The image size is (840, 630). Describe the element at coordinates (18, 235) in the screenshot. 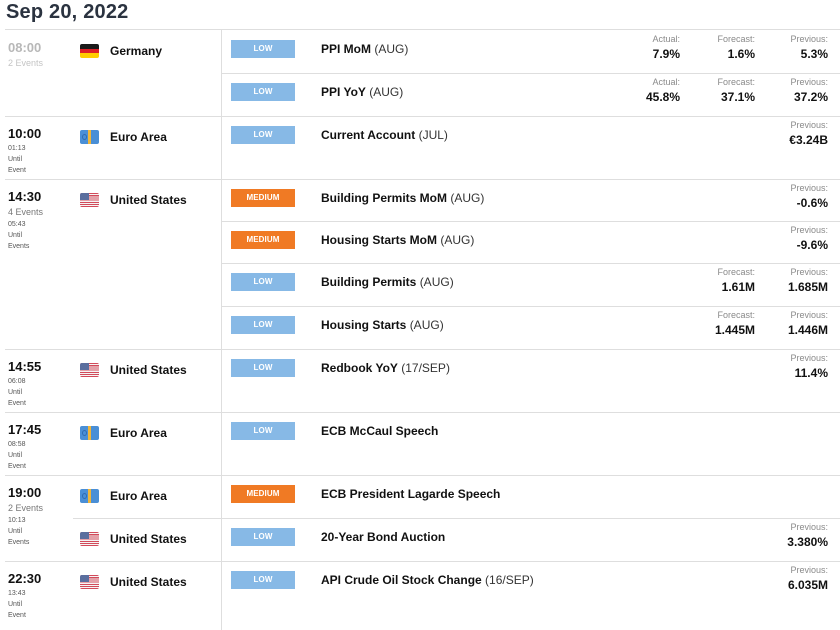

I see `countdown-timer: 05:43 Until Events` at that location.